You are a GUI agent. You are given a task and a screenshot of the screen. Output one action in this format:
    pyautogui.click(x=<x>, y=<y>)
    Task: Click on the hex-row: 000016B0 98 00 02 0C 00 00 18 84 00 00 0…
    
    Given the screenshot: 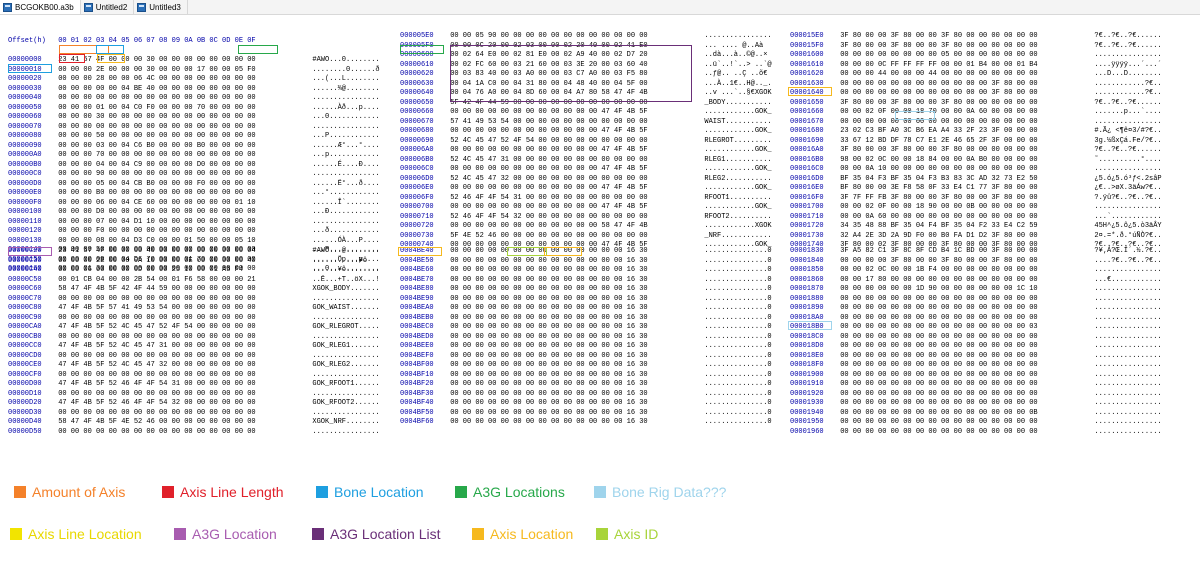 What is the action you would take?
    pyautogui.click(x=976, y=161)
    